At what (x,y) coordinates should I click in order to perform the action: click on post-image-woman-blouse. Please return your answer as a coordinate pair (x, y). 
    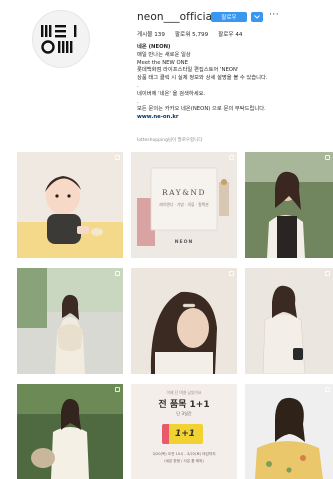
    Looking at the image, I should click on (70, 321).